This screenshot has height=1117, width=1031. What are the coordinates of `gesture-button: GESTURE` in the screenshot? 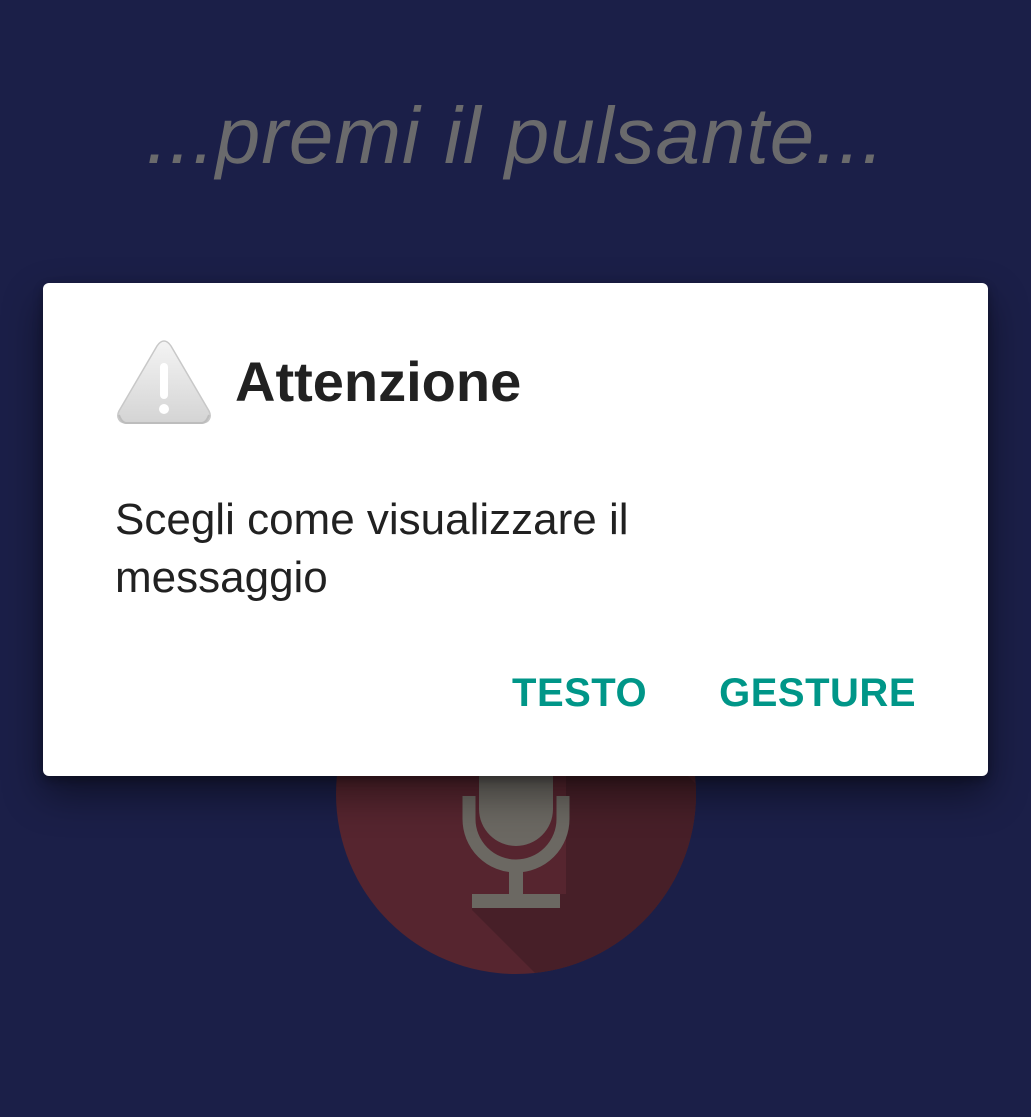 It's located at (817, 693).